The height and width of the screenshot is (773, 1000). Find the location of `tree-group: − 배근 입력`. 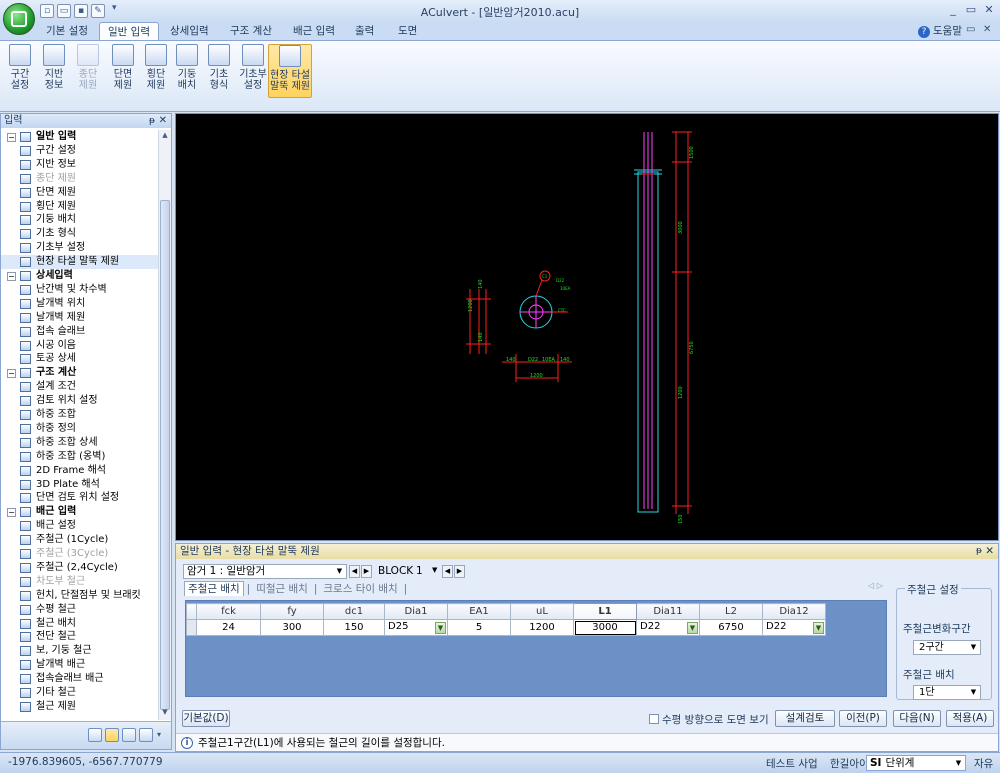

tree-group: − 배근 입력 is located at coordinates (79, 512).